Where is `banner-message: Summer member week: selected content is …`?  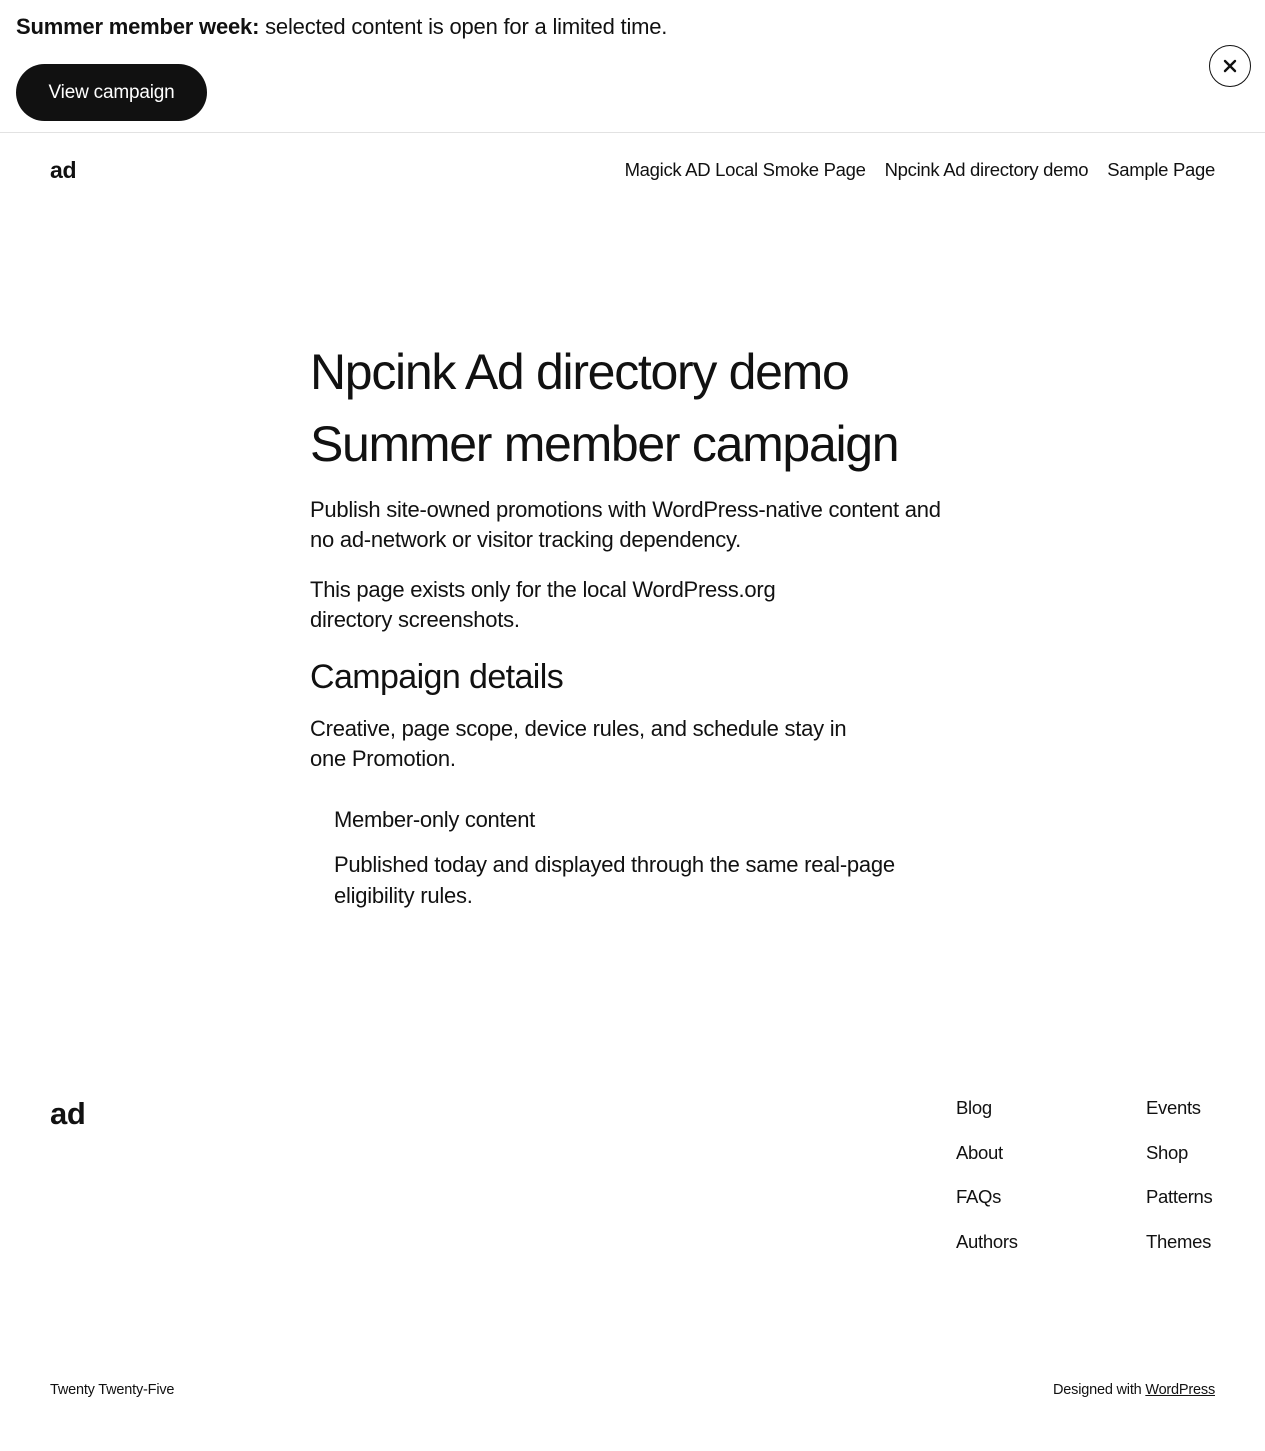 banner-message: Summer member week: selected content is … is located at coordinates (341, 27).